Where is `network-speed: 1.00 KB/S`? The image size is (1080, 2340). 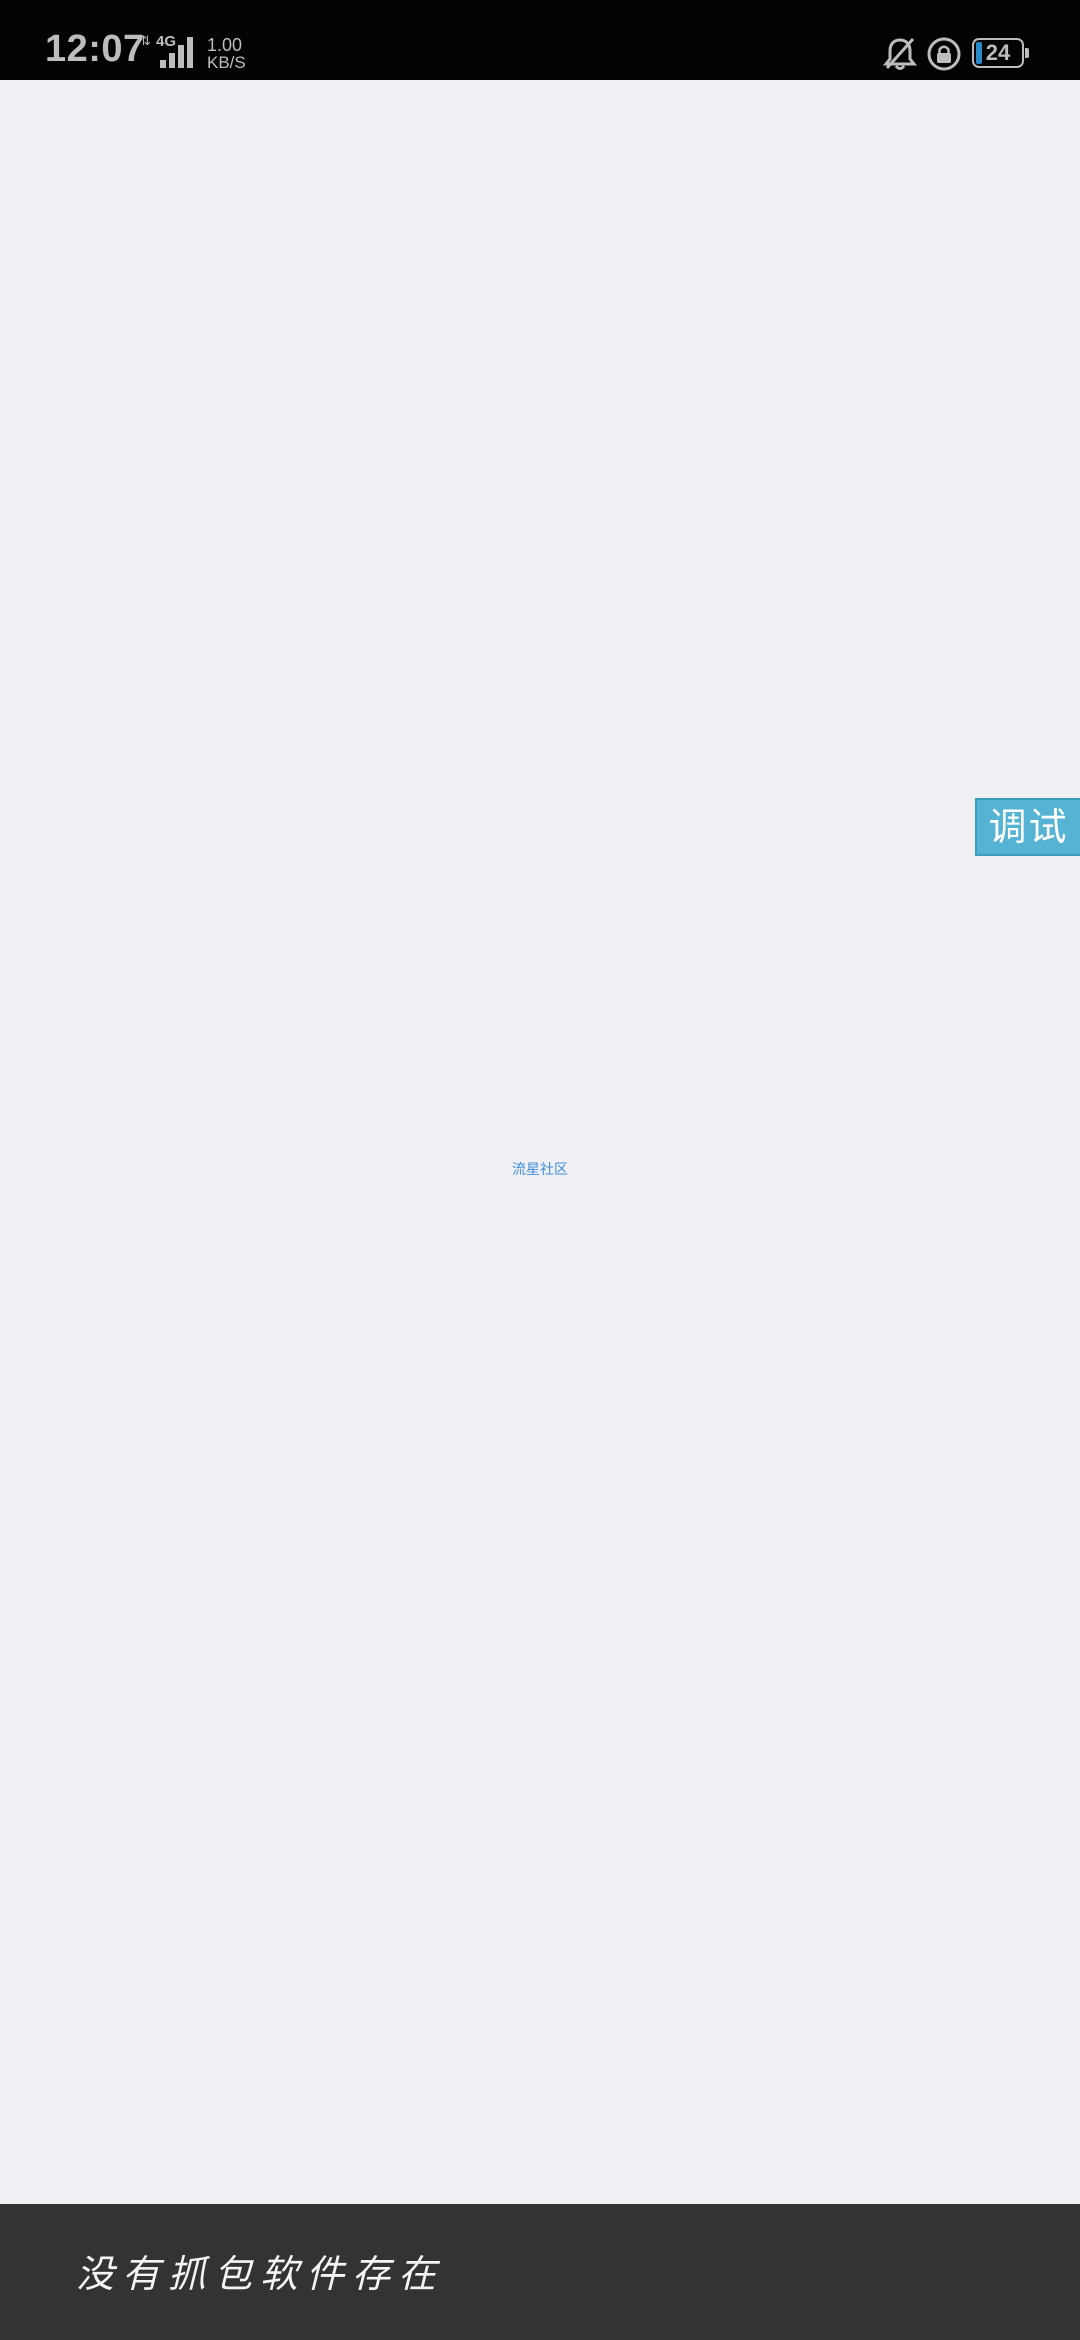 network-speed: 1.00 KB/S is located at coordinates (226, 53).